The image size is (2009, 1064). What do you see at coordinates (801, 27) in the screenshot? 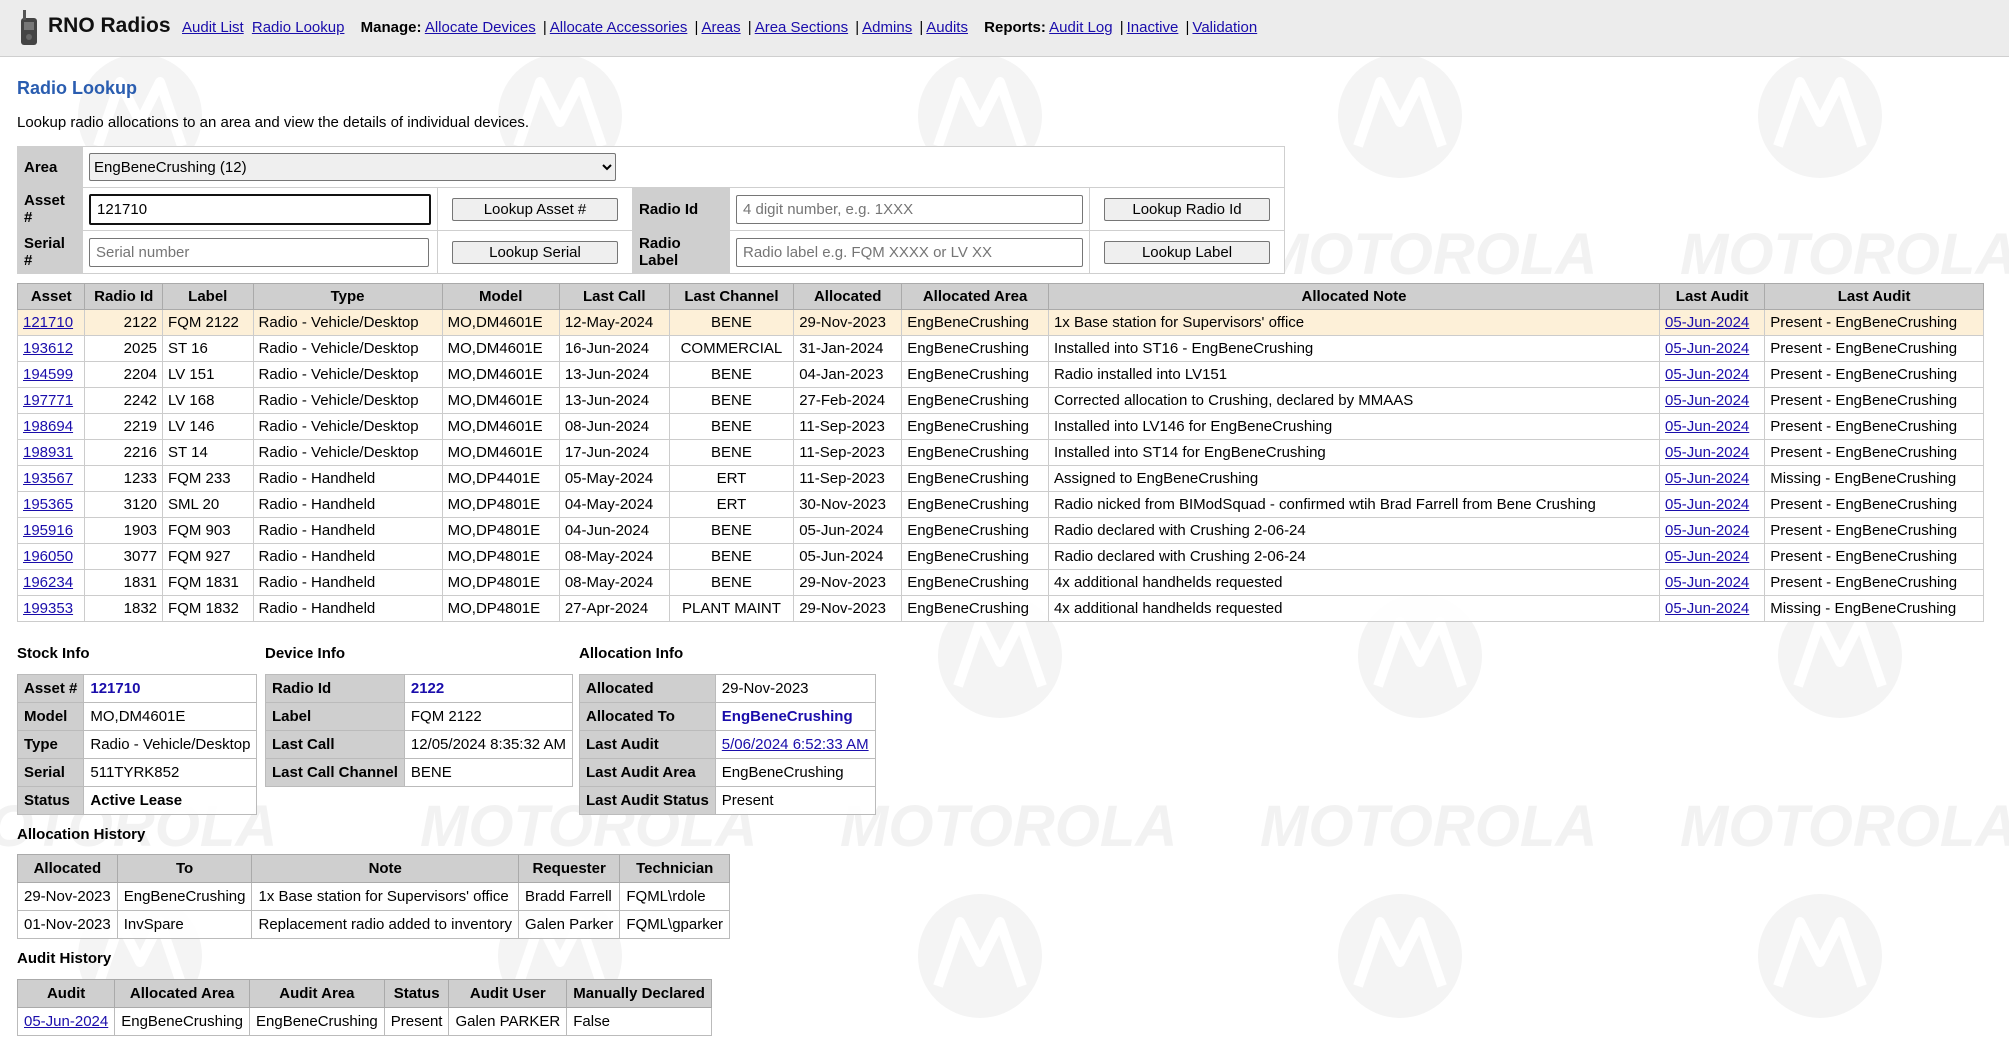
I see `nav-area-sections: Area Sections` at bounding box center [801, 27].